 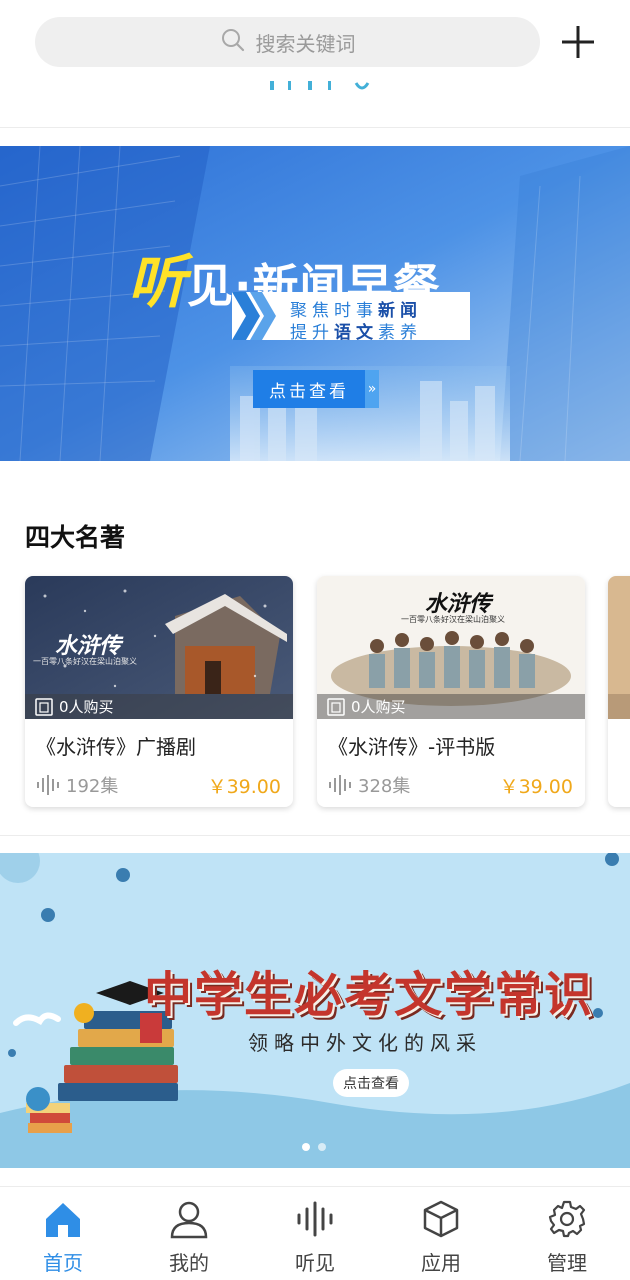 I want to click on literature-banner-subtitle: 领略中外文化的风采, so click(x=365, y=1043).